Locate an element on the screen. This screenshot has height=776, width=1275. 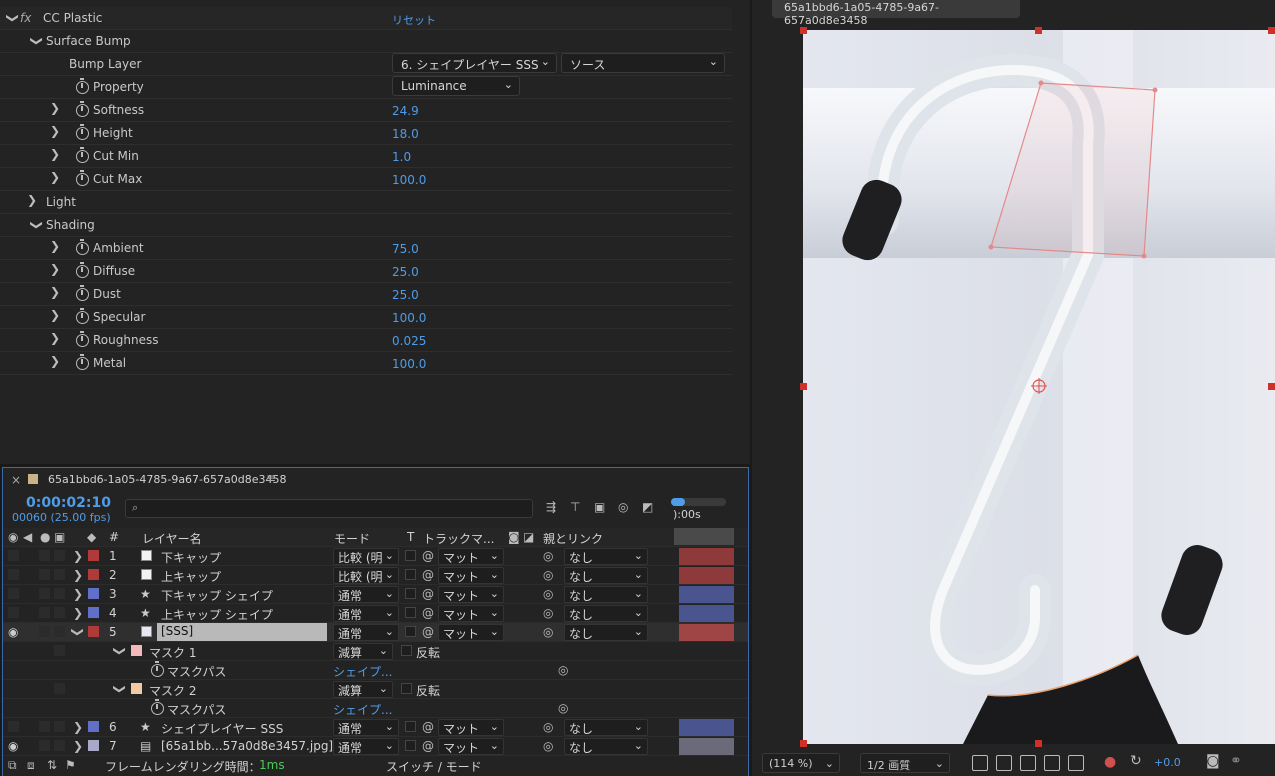
param-roughness: ❯ Roughness 0.025 is located at coordinates (366, 340).